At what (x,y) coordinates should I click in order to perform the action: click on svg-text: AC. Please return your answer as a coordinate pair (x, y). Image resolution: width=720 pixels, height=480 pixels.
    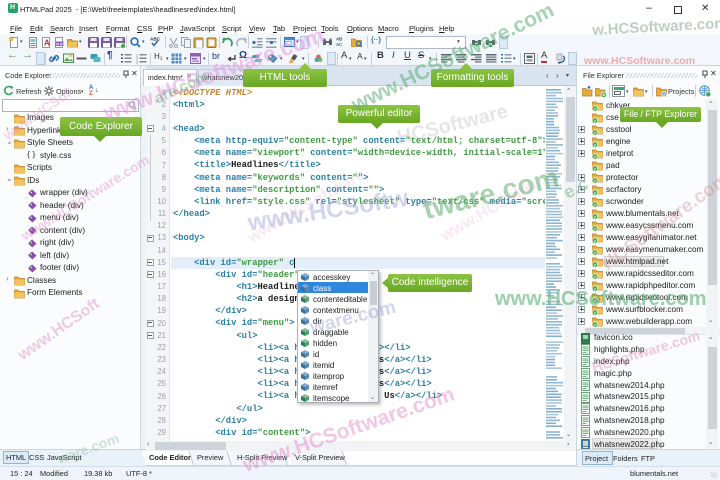
    Looking at the image, I should click on (339, 44).